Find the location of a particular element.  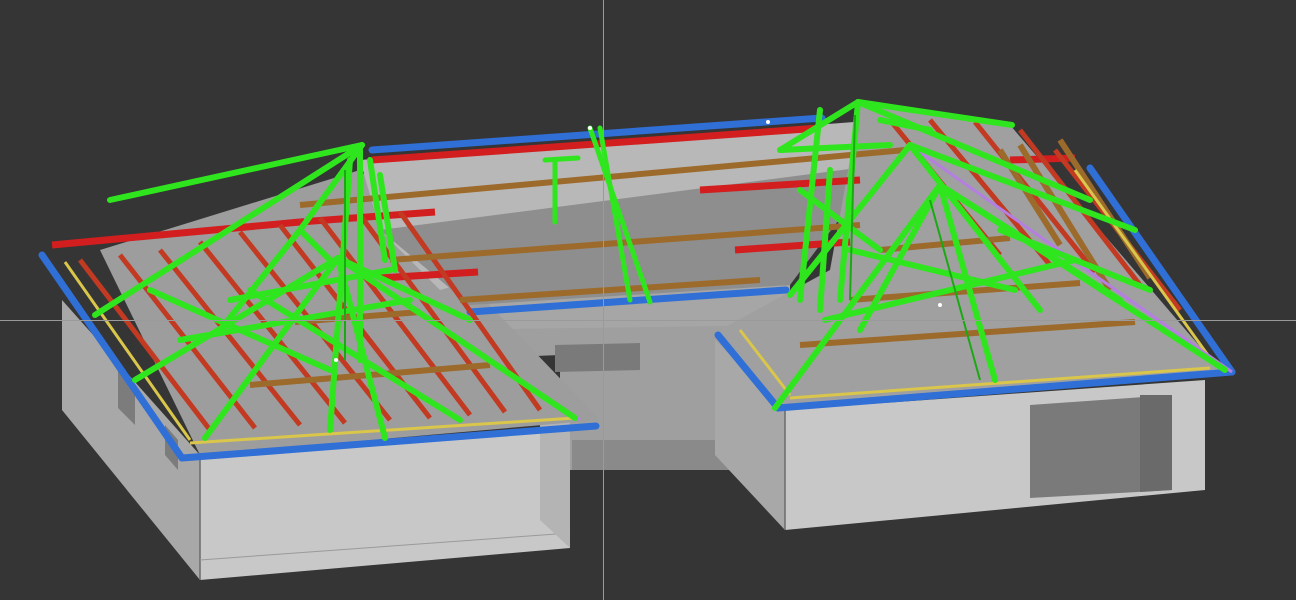

central-opening is located at coordinates (597, 357).